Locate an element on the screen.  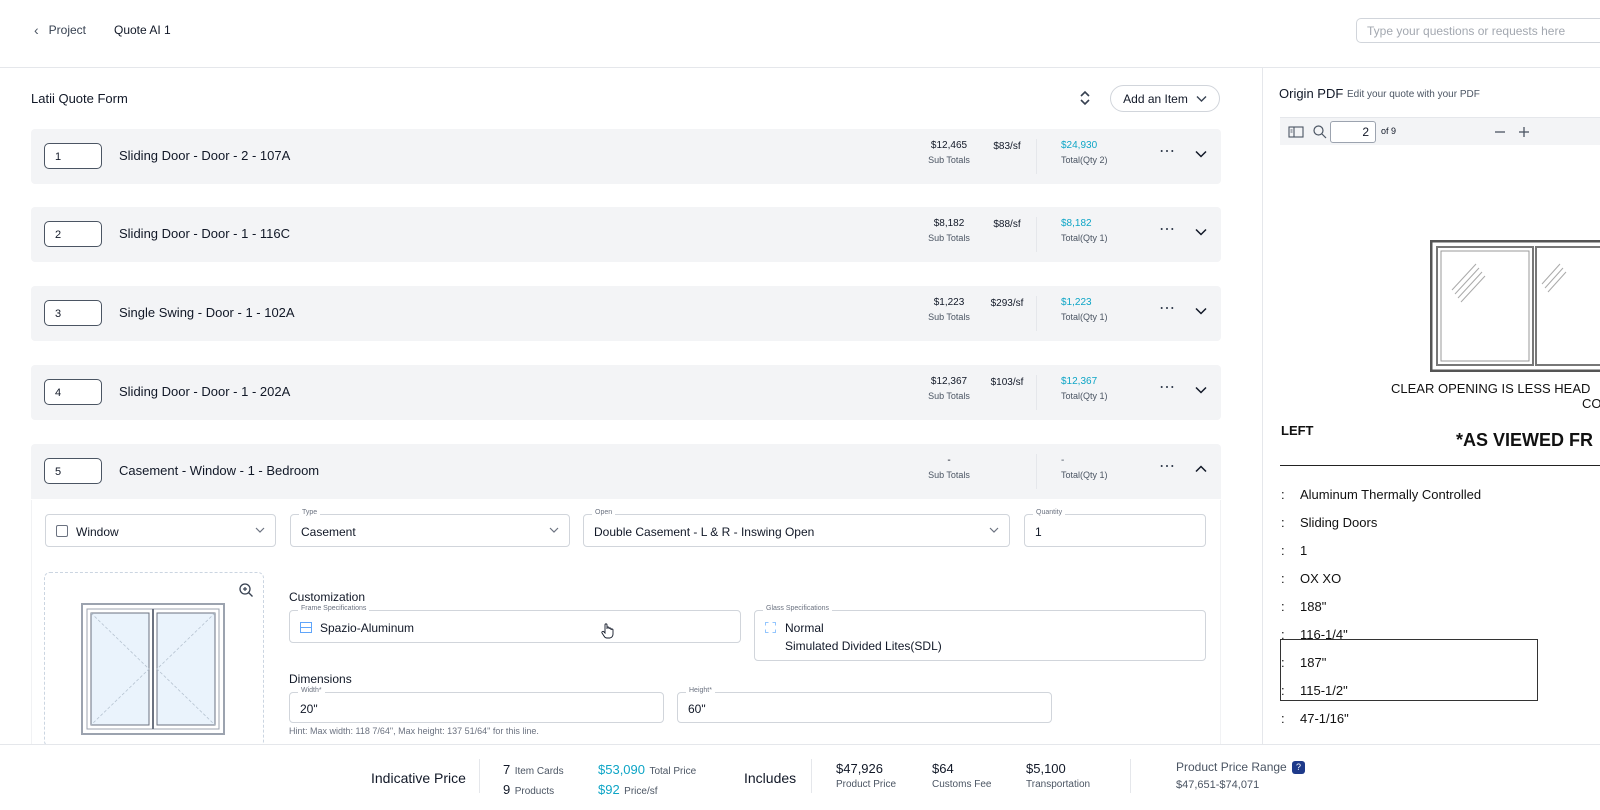
open-value: Double Casement - L & R - Inswing Open is located at coordinates (704, 532).